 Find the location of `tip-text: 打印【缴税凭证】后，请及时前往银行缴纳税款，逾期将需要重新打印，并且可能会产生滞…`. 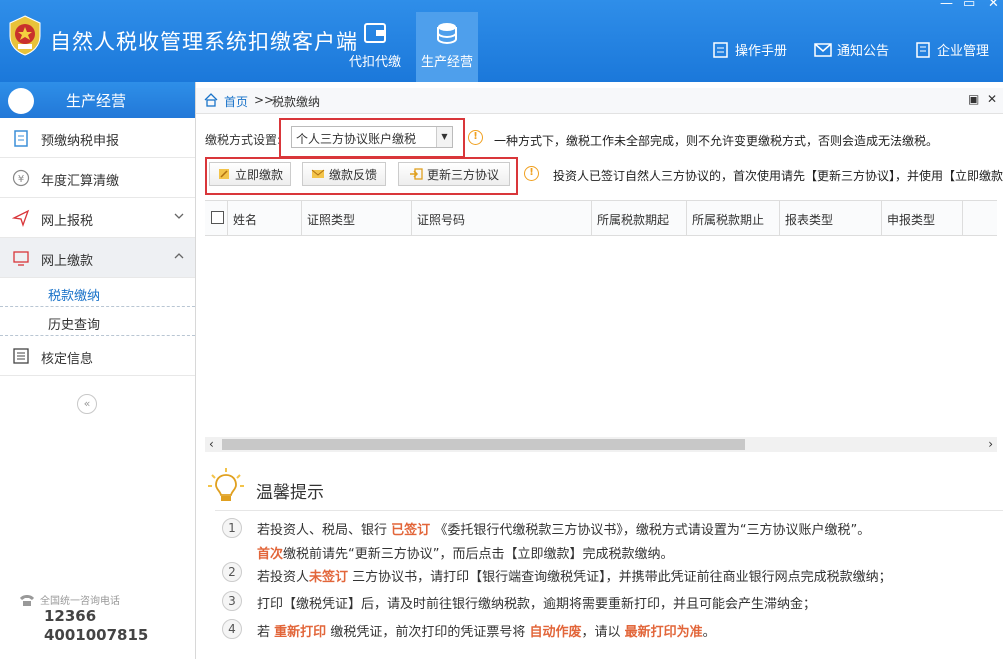

tip-text: 打印【缴税凭证】后，请及时前往银行缴纳税款，逾期将需要重新打印，并且可能会产生滞… is located at coordinates (537, 604).